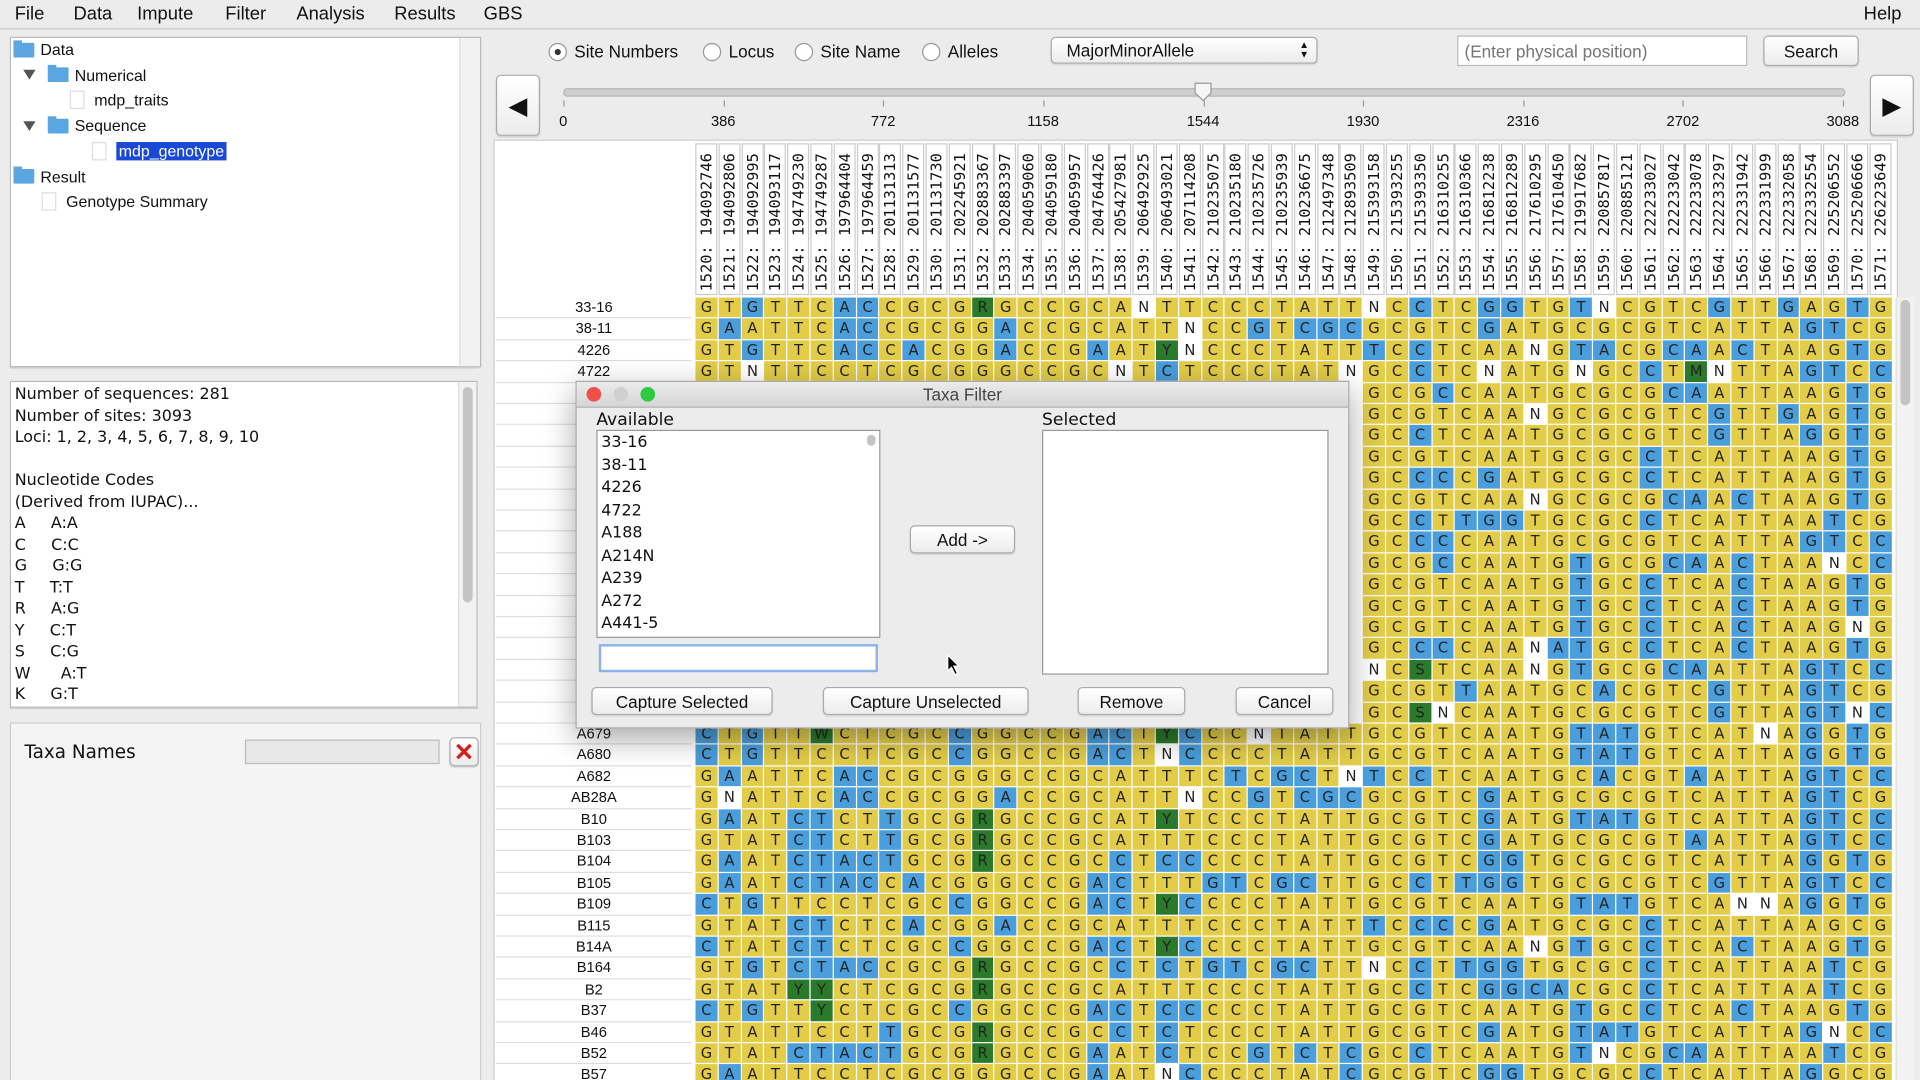 The width and height of the screenshot is (1920, 1080). Describe the element at coordinates (1166, 904) in the screenshot. I see `genotype-cell: Y` at that location.